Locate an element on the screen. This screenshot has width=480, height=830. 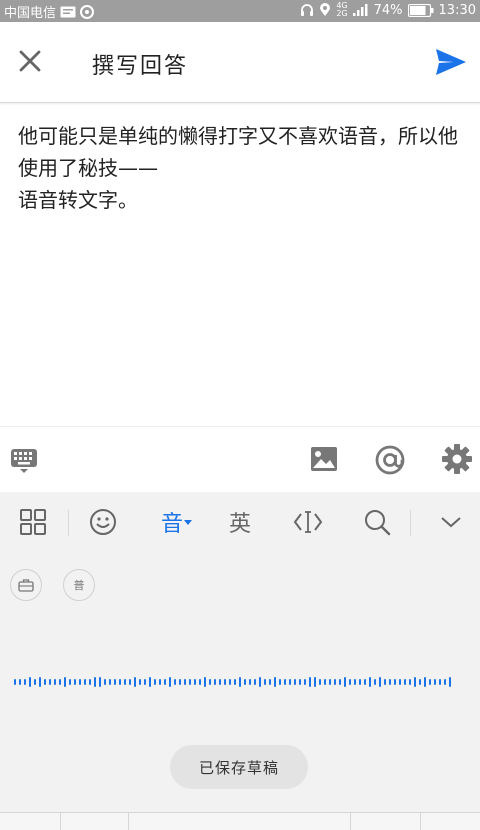
mention-button is located at coordinates (390, 462).